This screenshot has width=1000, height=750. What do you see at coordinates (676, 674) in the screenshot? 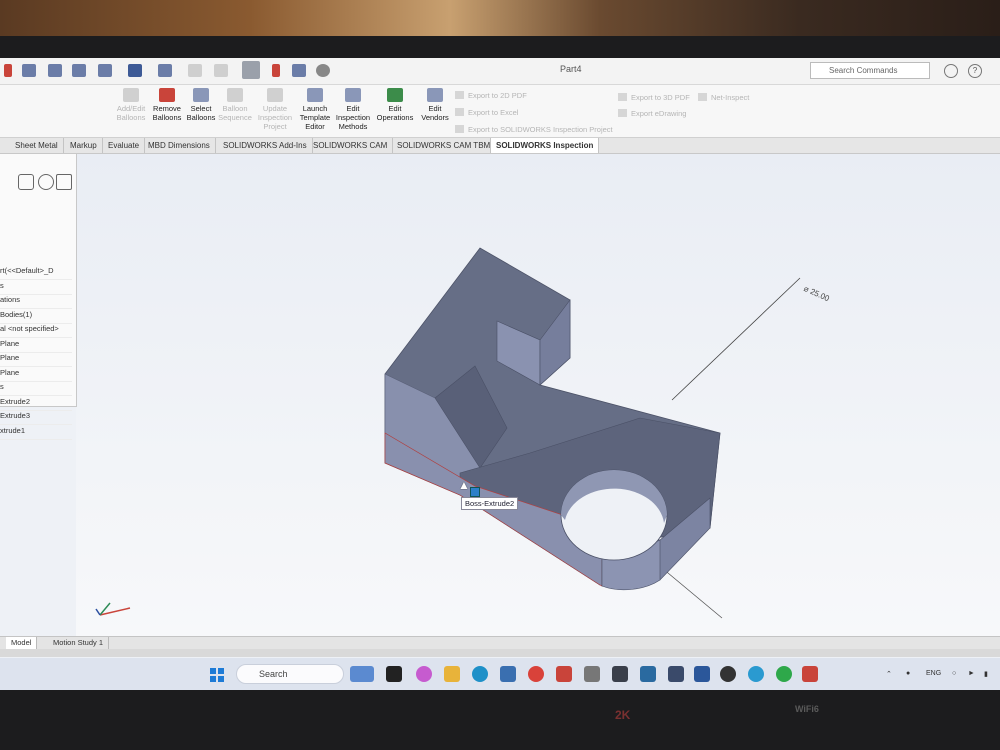
I see `calculator-icon` at bounding box center [676, 674].